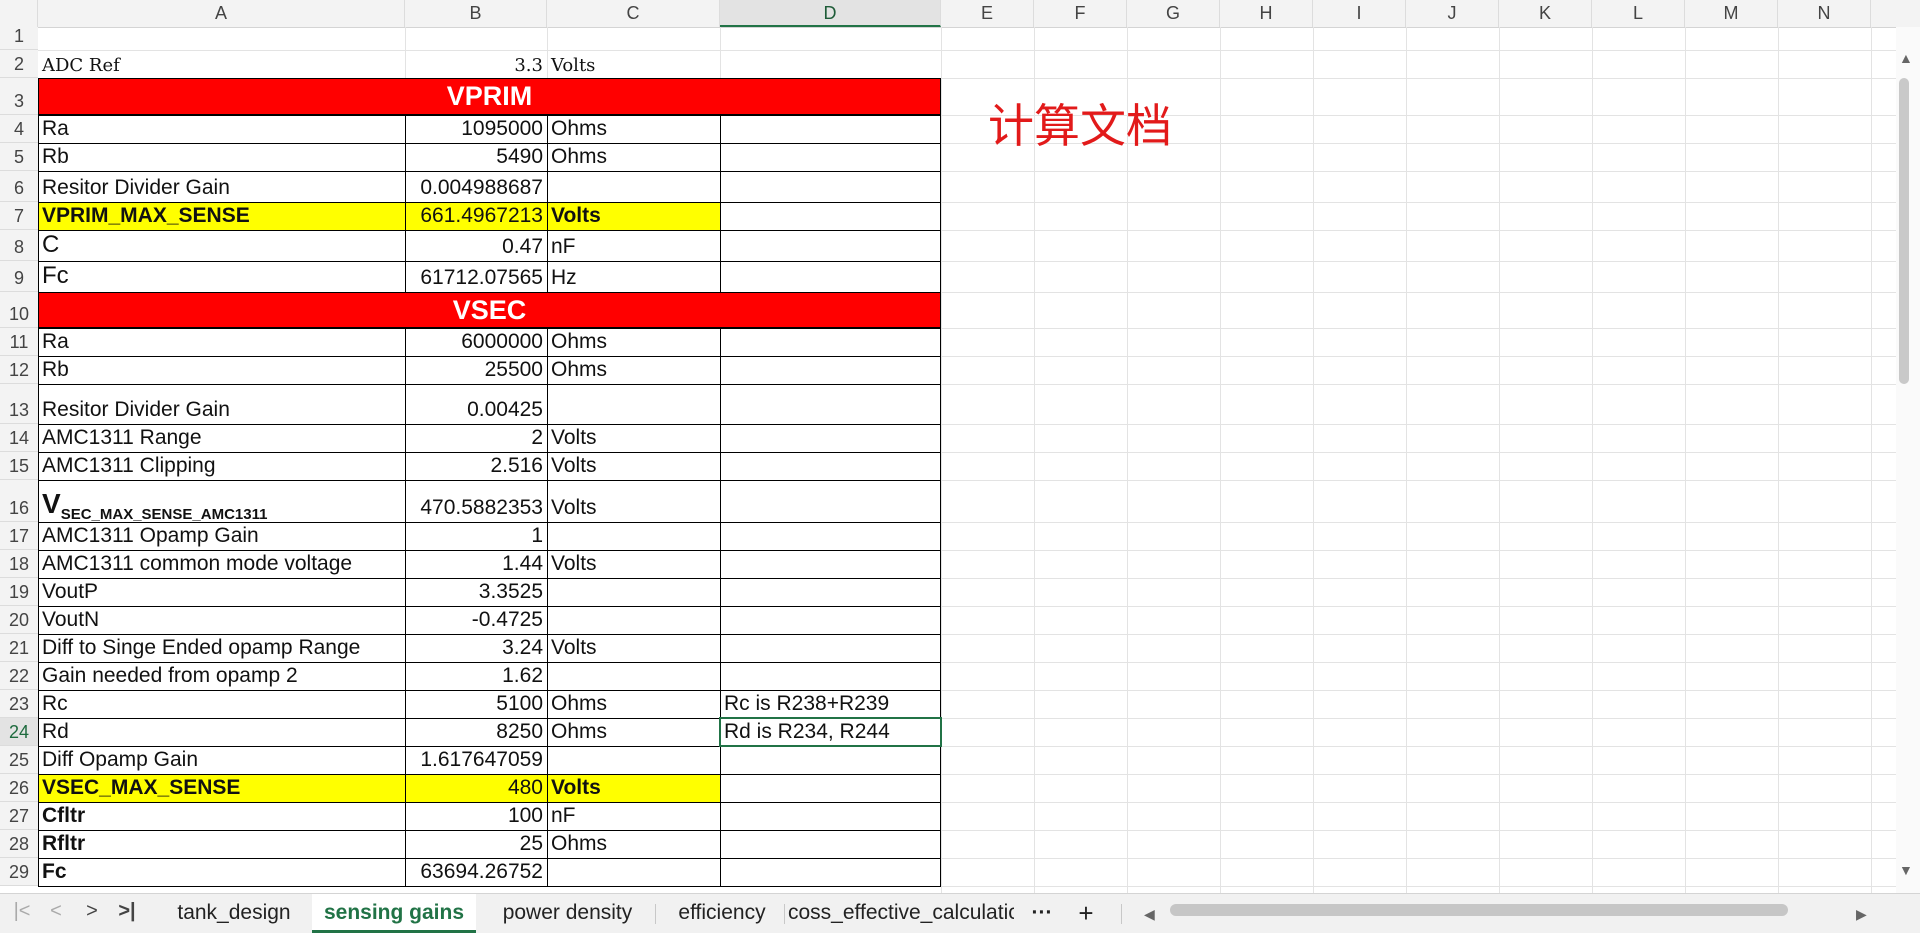 The width and height of the screenshot is (1920, 933). I want to click on tab-tank-design: tank_design, so click(234, 913).